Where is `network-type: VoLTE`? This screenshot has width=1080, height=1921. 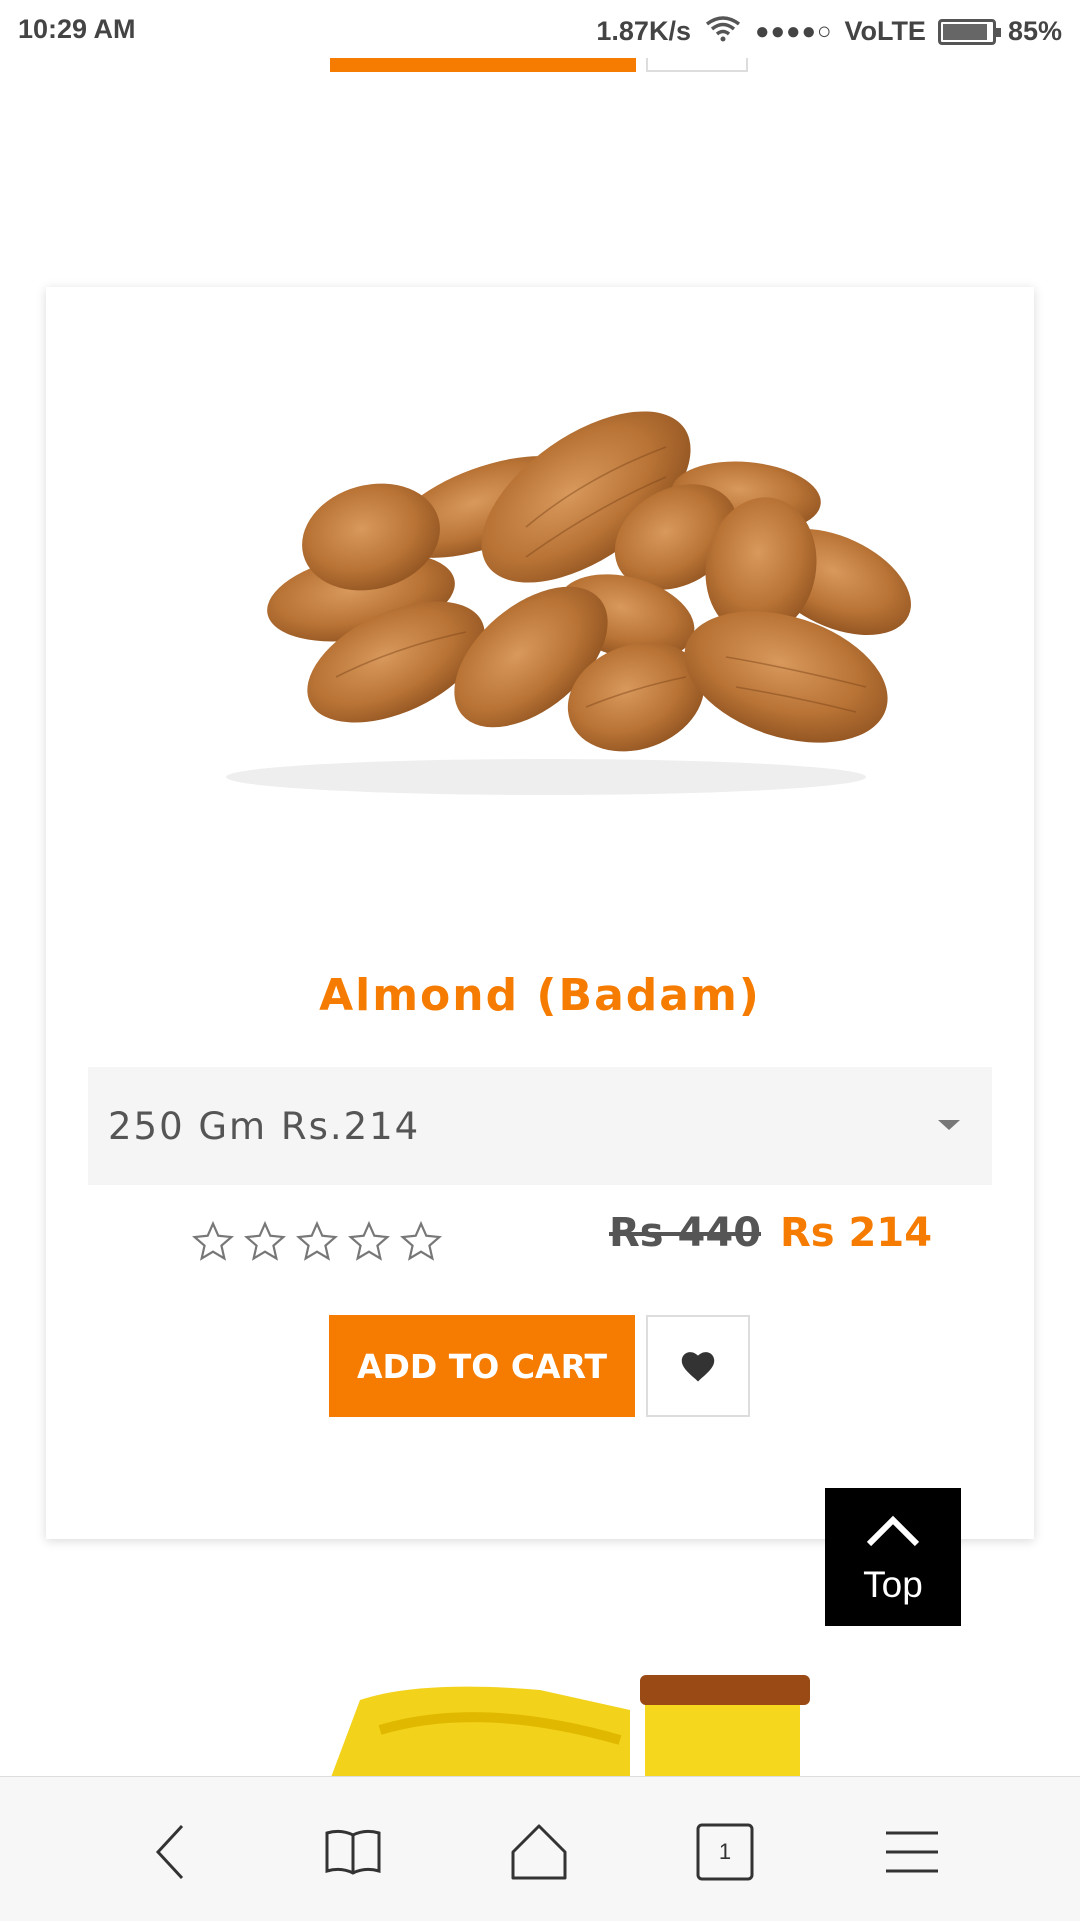
network-type: VoLTE is located at coordinates (885, 31).